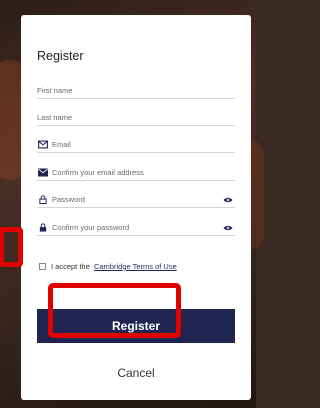  Describe the element at coordinates (136, 90) in the screenshot. I see `first-name-field: First name` at that location.